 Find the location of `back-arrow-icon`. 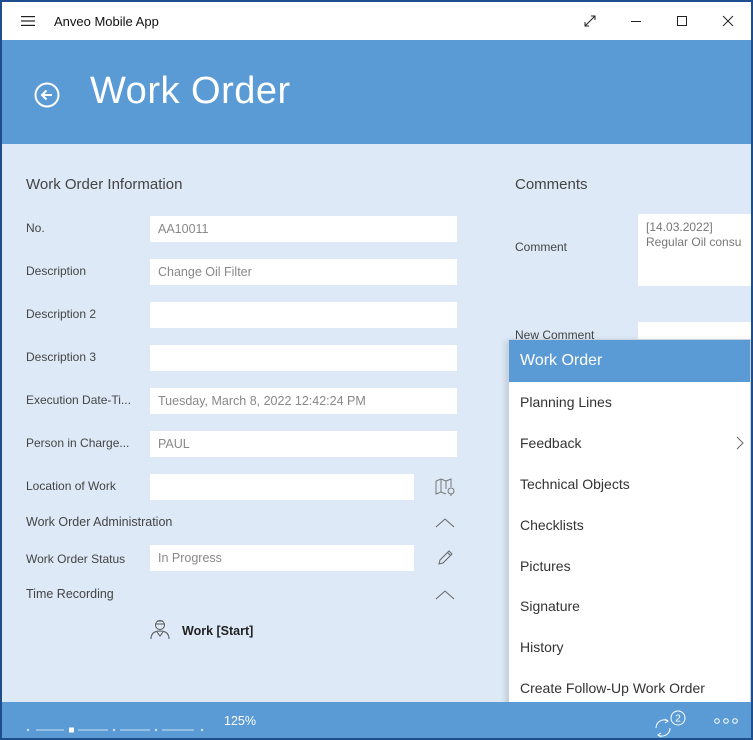

back-arrow-icon is located at coordinates (47, 95).